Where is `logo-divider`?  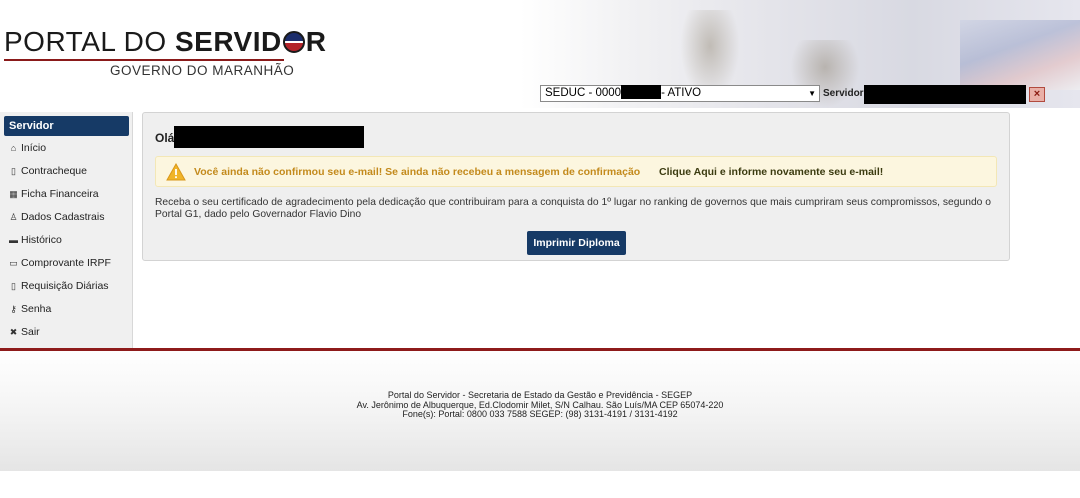 logo-divider is located at coordinates (144, 60).